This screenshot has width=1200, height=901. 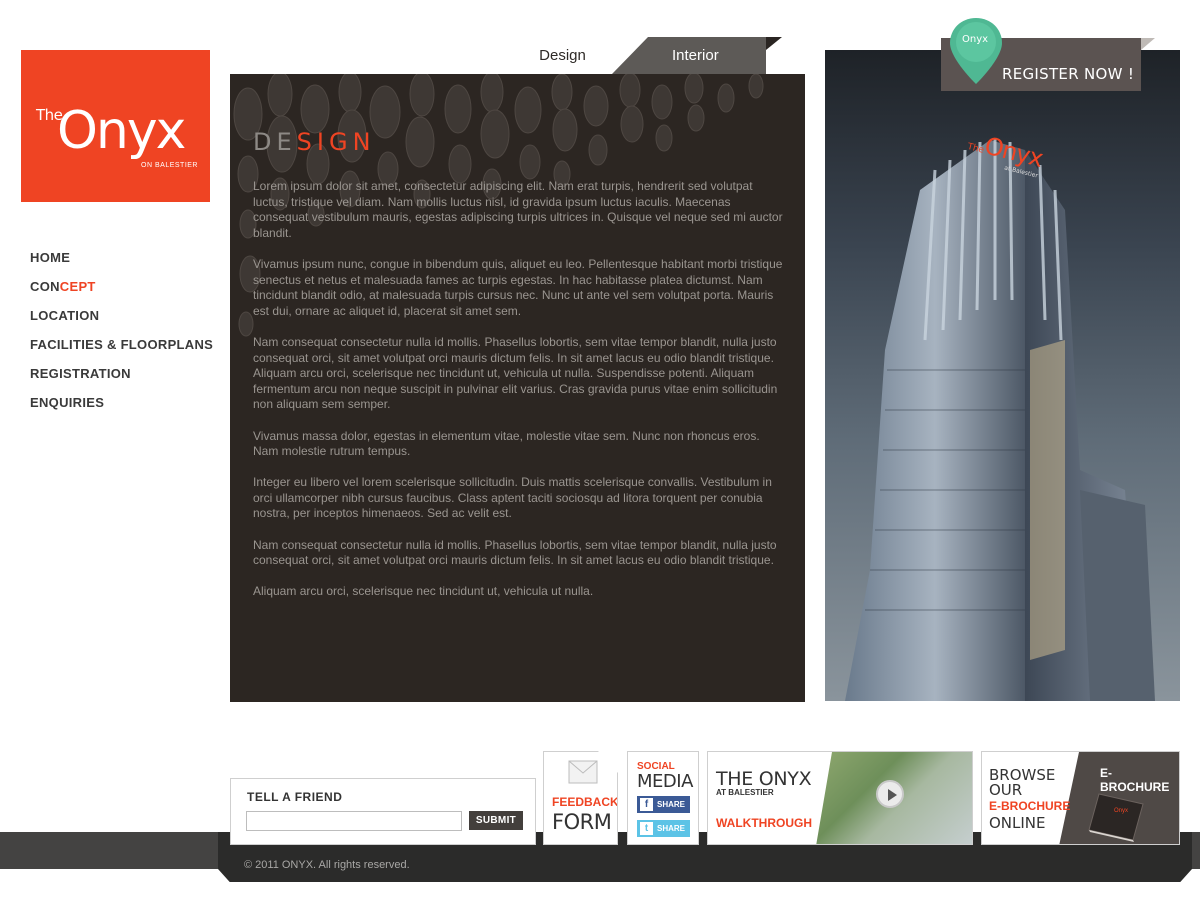 What do you see at coordinates (1121, 811) in the screenshot?
I see `book-text: Onyx` at bounding box center [1121, 811].